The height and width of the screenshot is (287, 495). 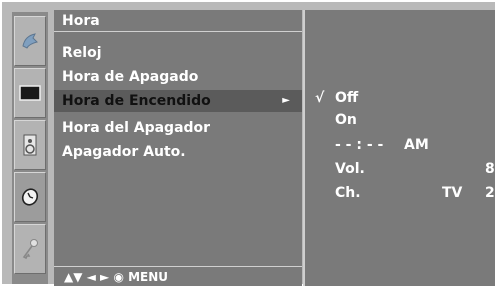 I want to click on option-off-label: Off, so click(x=347, y=98).